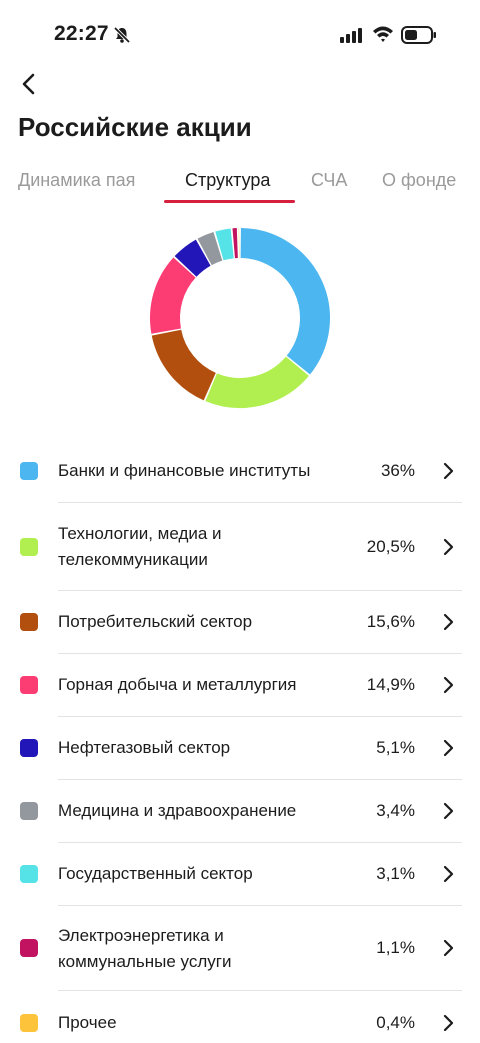  Describe the element at coordinates (395, 747) in the screenshot. I see `sector-percent: 5,1%` at that location.